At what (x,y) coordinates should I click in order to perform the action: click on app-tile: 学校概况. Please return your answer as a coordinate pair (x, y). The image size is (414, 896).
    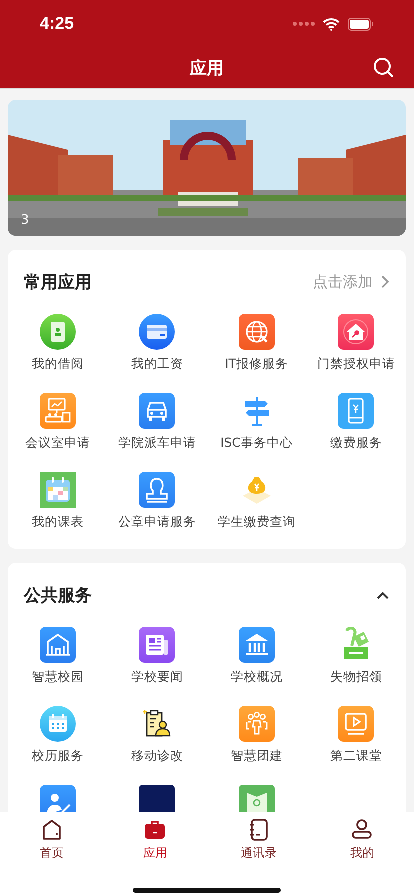
    Looking at the image, I should click on (256, 660).